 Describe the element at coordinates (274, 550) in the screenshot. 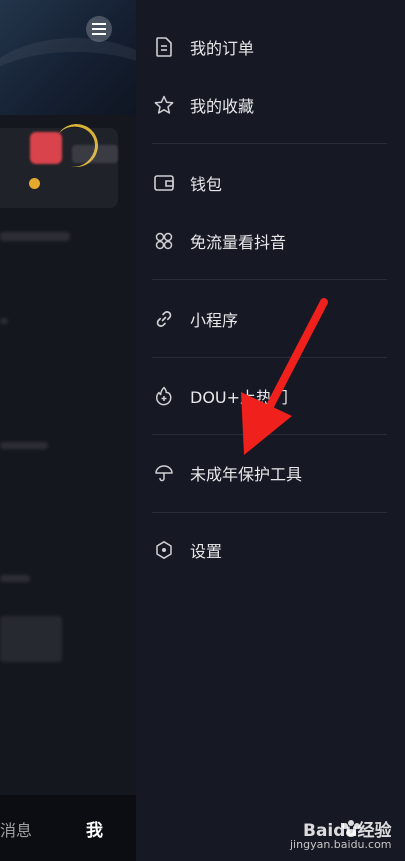

I see `menu-item-settings: 设置` at that location.